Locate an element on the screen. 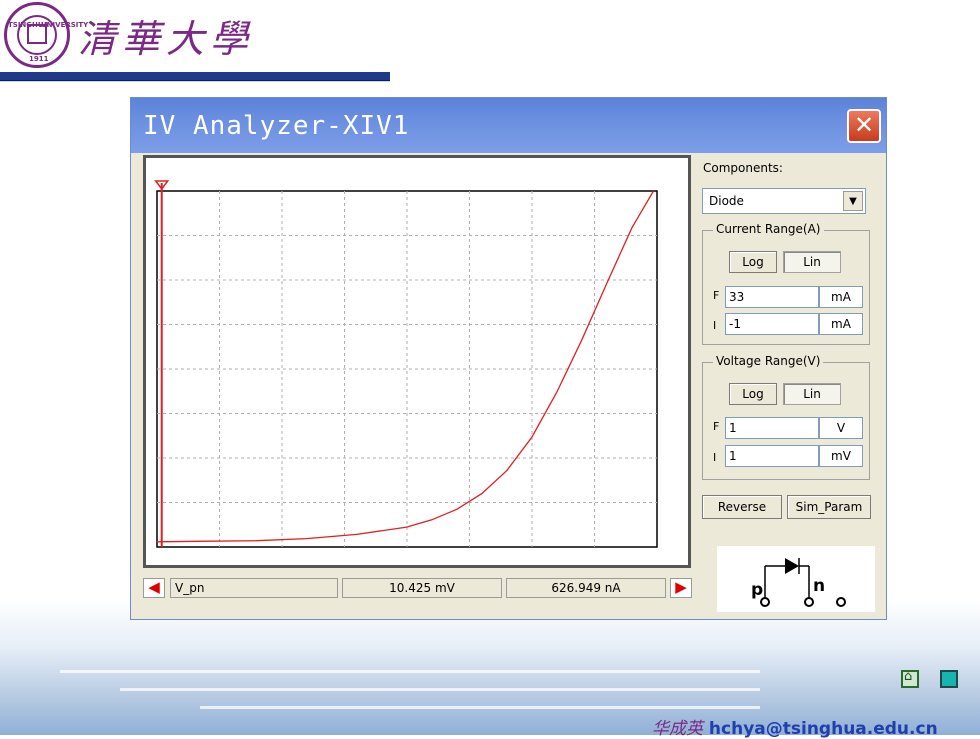  header-rule is located at coordinates (195, 76).